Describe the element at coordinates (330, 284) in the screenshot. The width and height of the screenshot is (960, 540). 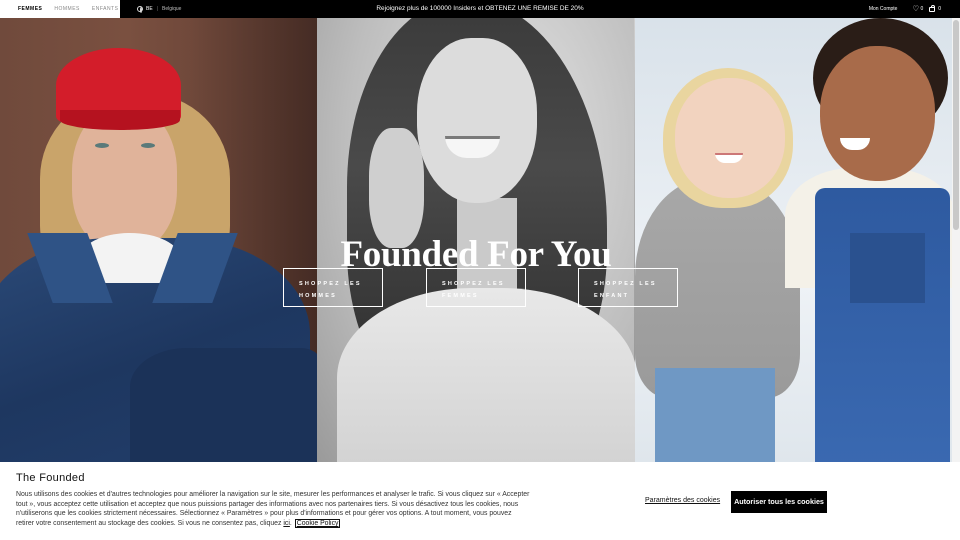
I see `shop-men-line1: SHOPPEZ LES` at that location.